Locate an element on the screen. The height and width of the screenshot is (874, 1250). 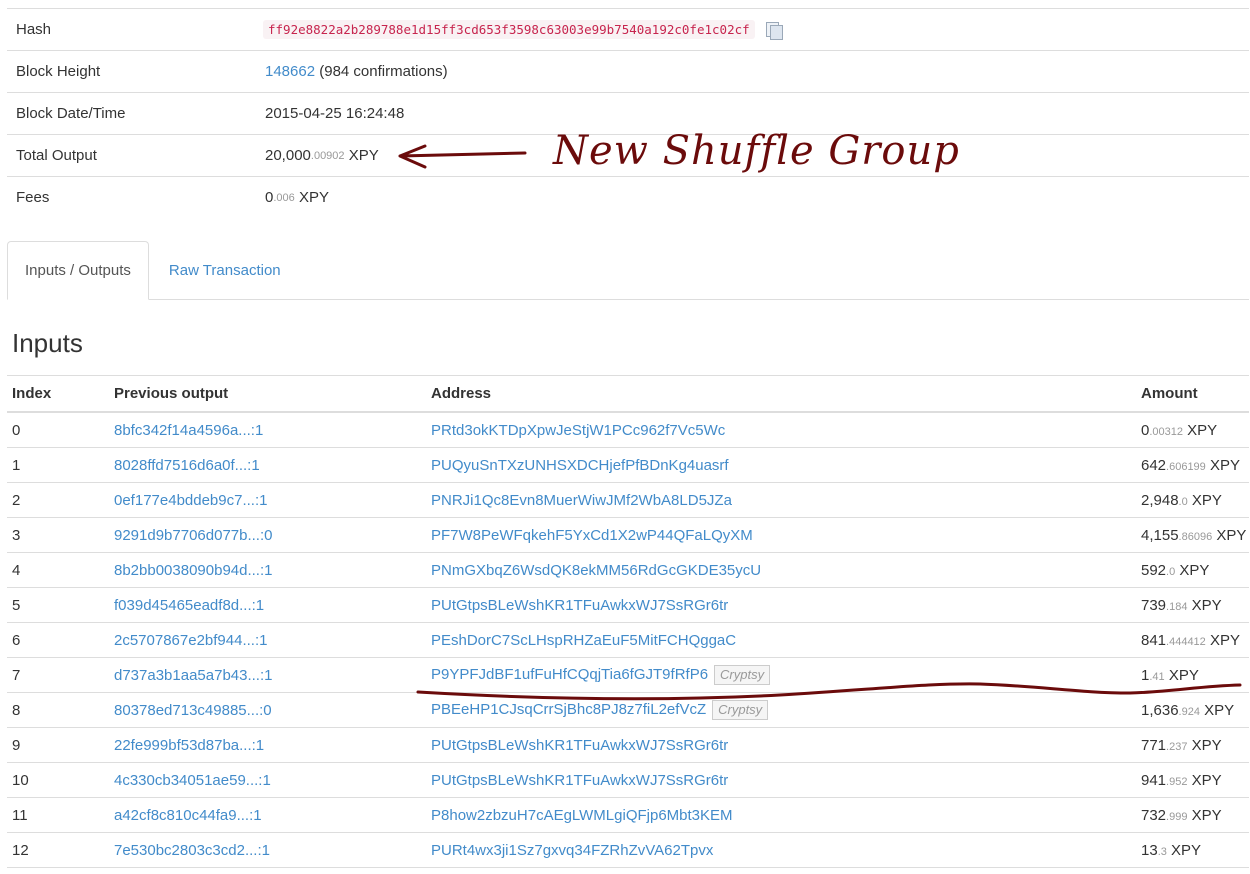
row-index: 4 is located at coordinates (58, 570).